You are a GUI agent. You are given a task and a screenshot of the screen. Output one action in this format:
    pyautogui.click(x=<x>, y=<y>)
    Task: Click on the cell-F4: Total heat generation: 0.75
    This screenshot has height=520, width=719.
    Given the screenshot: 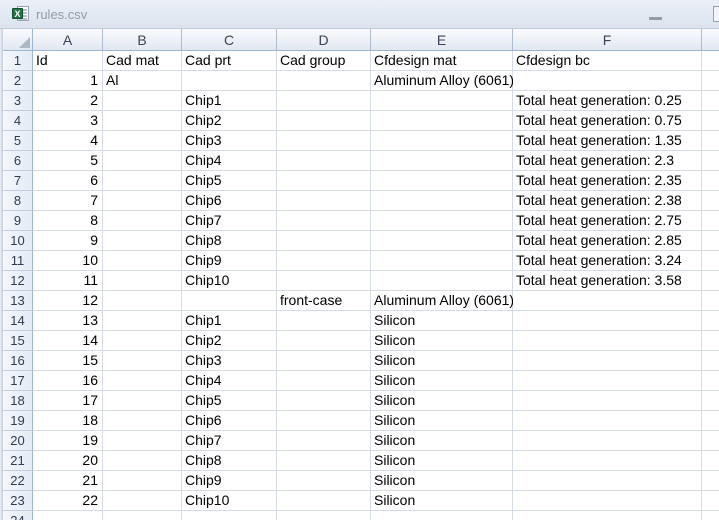 What is the action you would take?
    pyautogui.click(x=607, y=121)
    